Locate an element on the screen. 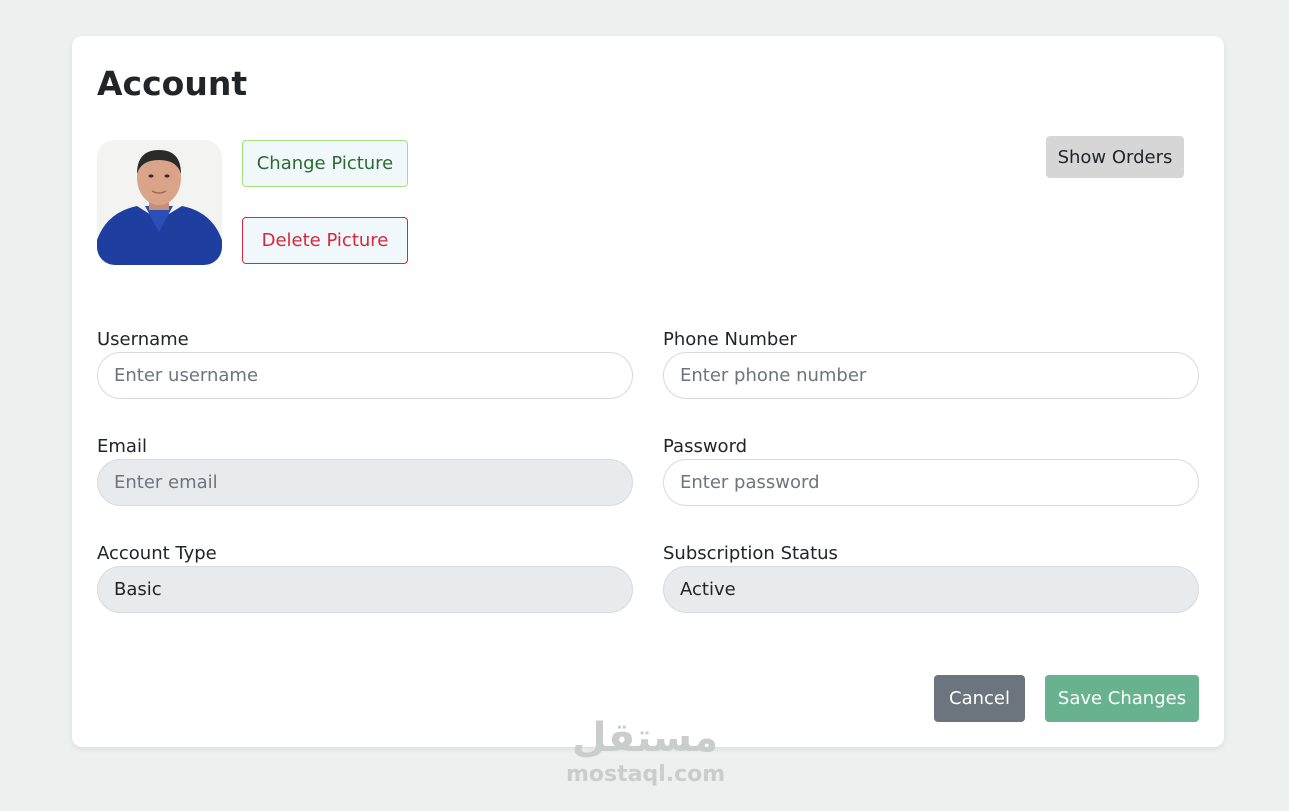 Image resolution: width=1289 pixels, height=811 pixels. subscription-status-input: Active is located at coordinates (931, 589).